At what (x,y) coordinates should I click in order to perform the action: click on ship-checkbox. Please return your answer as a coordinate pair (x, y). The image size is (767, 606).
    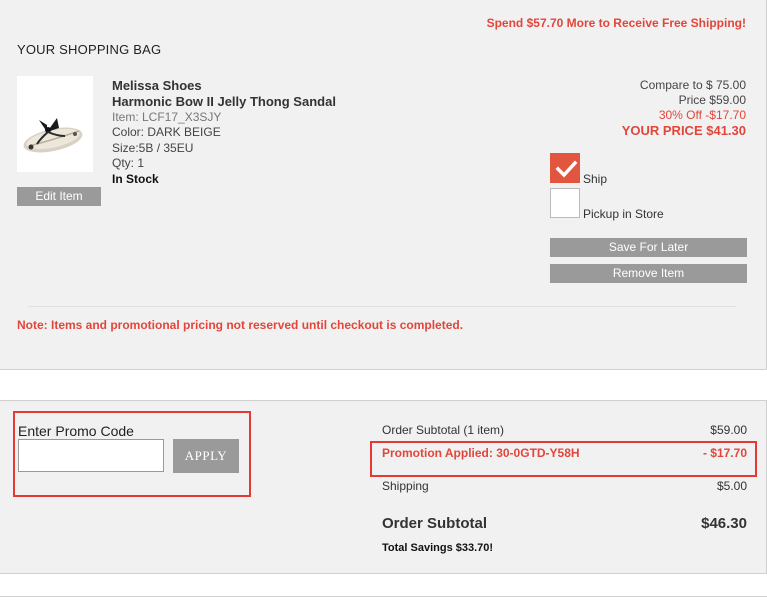
    Looking at the image, I should click on (565, 168).